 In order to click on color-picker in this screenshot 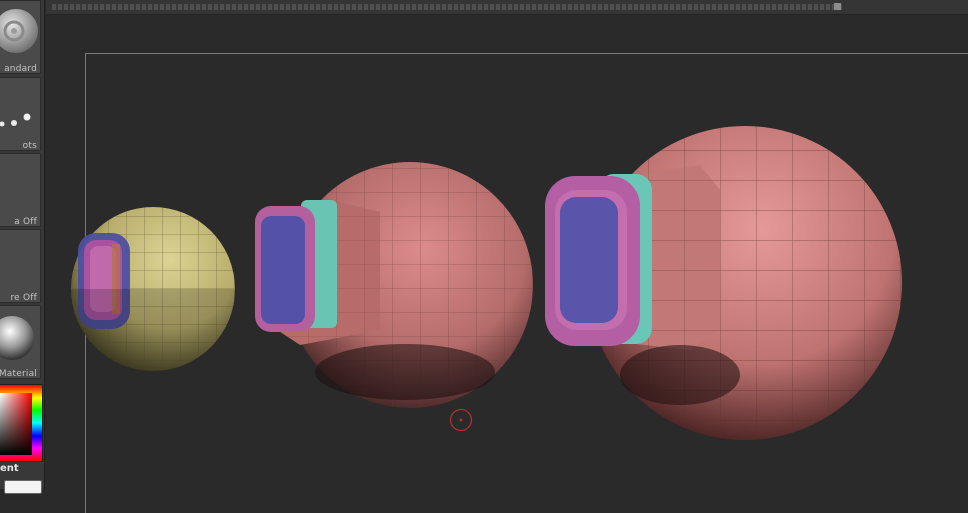, I will do `click(21, 423)`.